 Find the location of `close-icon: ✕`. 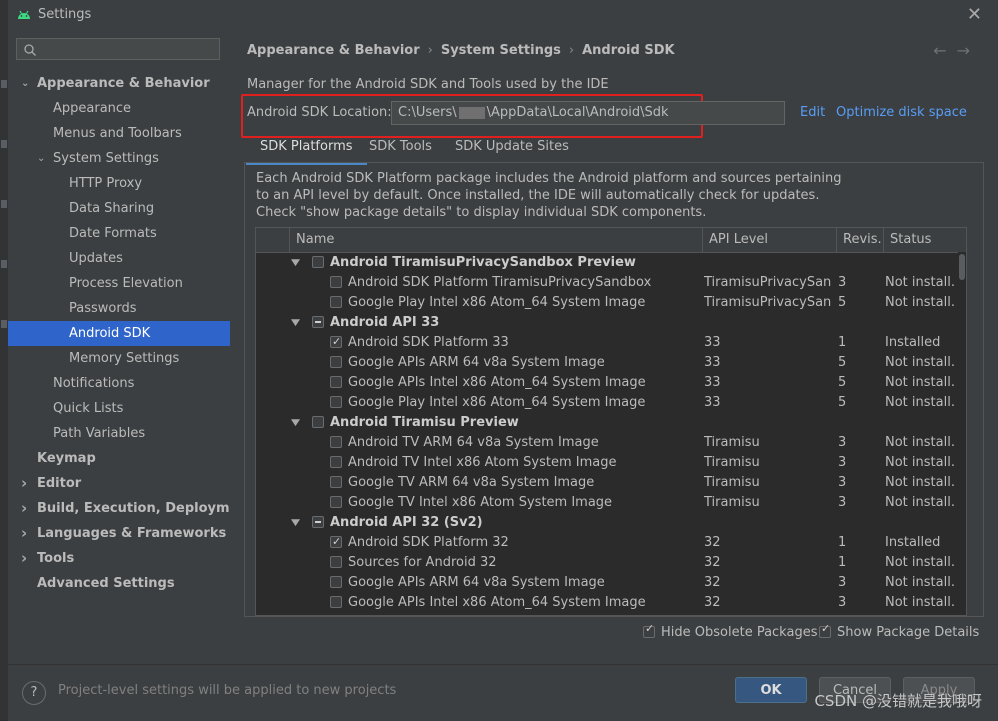

close-icon: ✕ is located at coordinates (974, 14).